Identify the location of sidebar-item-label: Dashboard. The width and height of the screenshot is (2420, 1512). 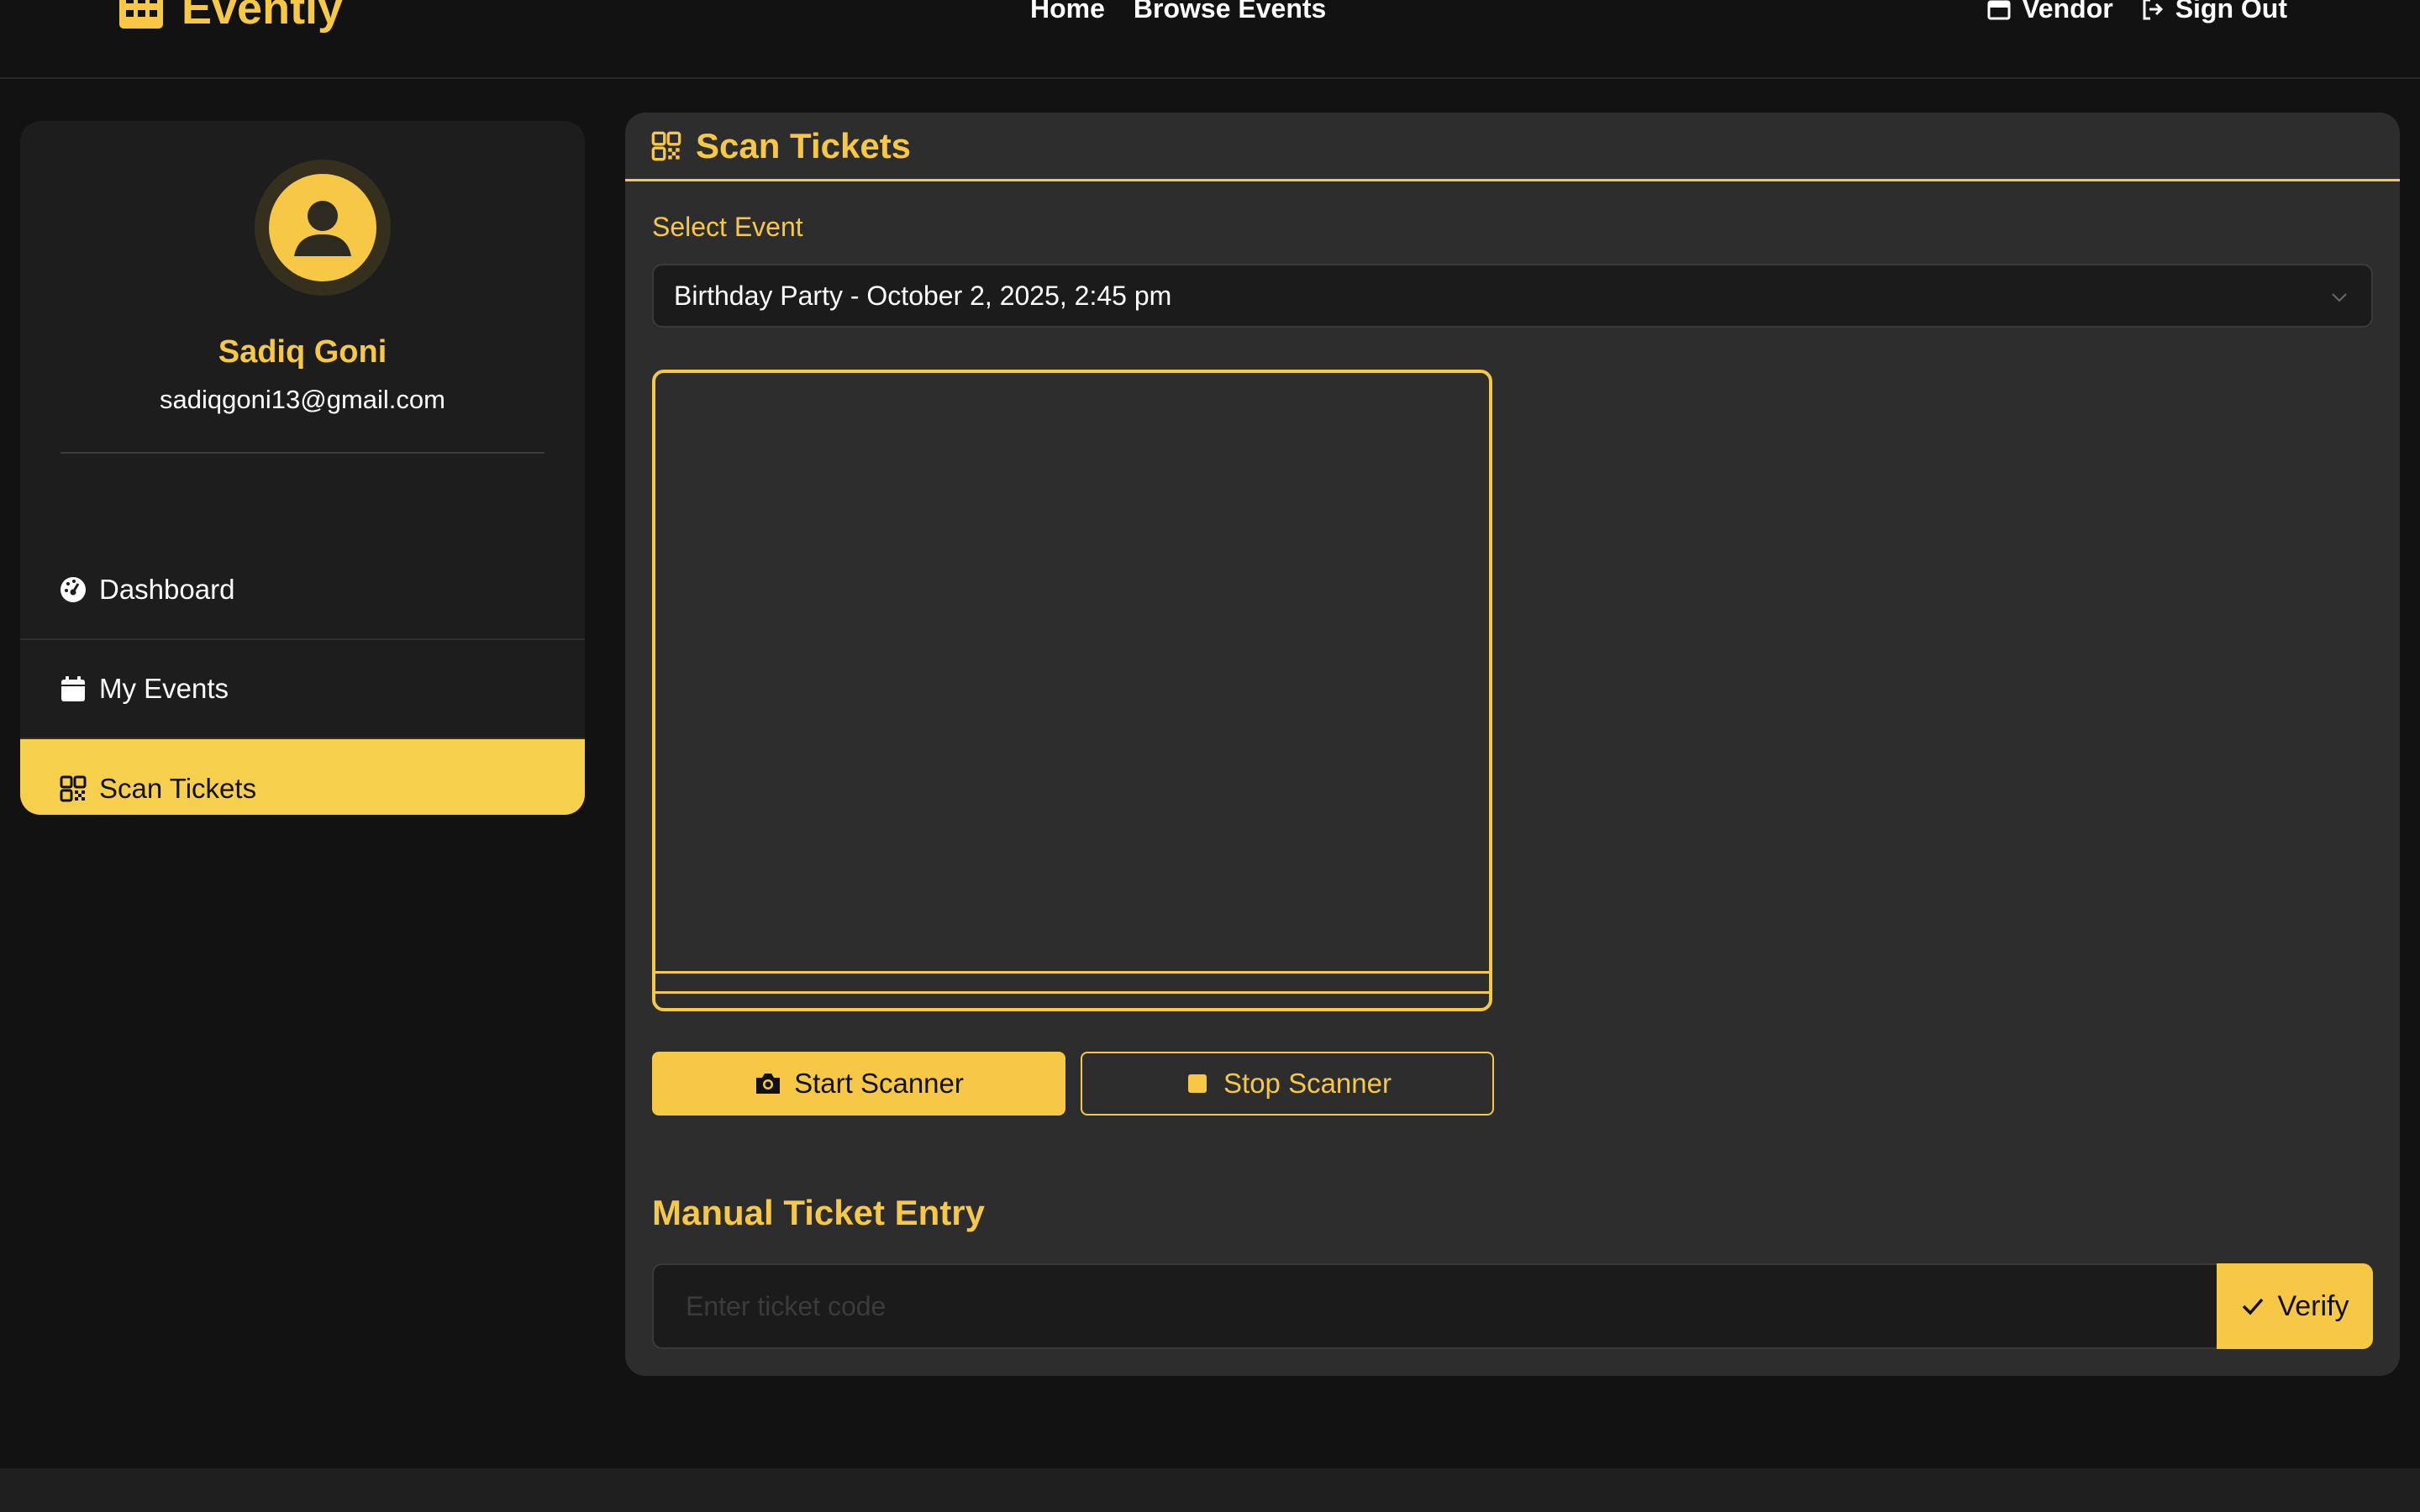
(167, 589).